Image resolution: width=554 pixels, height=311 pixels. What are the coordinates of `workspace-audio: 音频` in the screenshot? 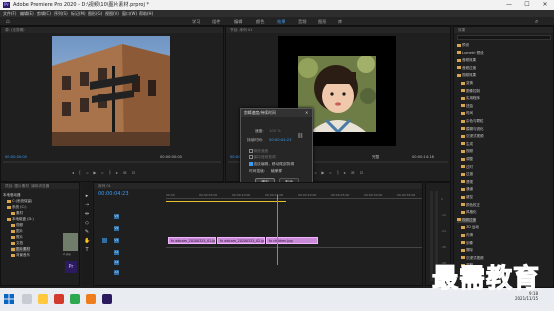 It's located at (302, 21).